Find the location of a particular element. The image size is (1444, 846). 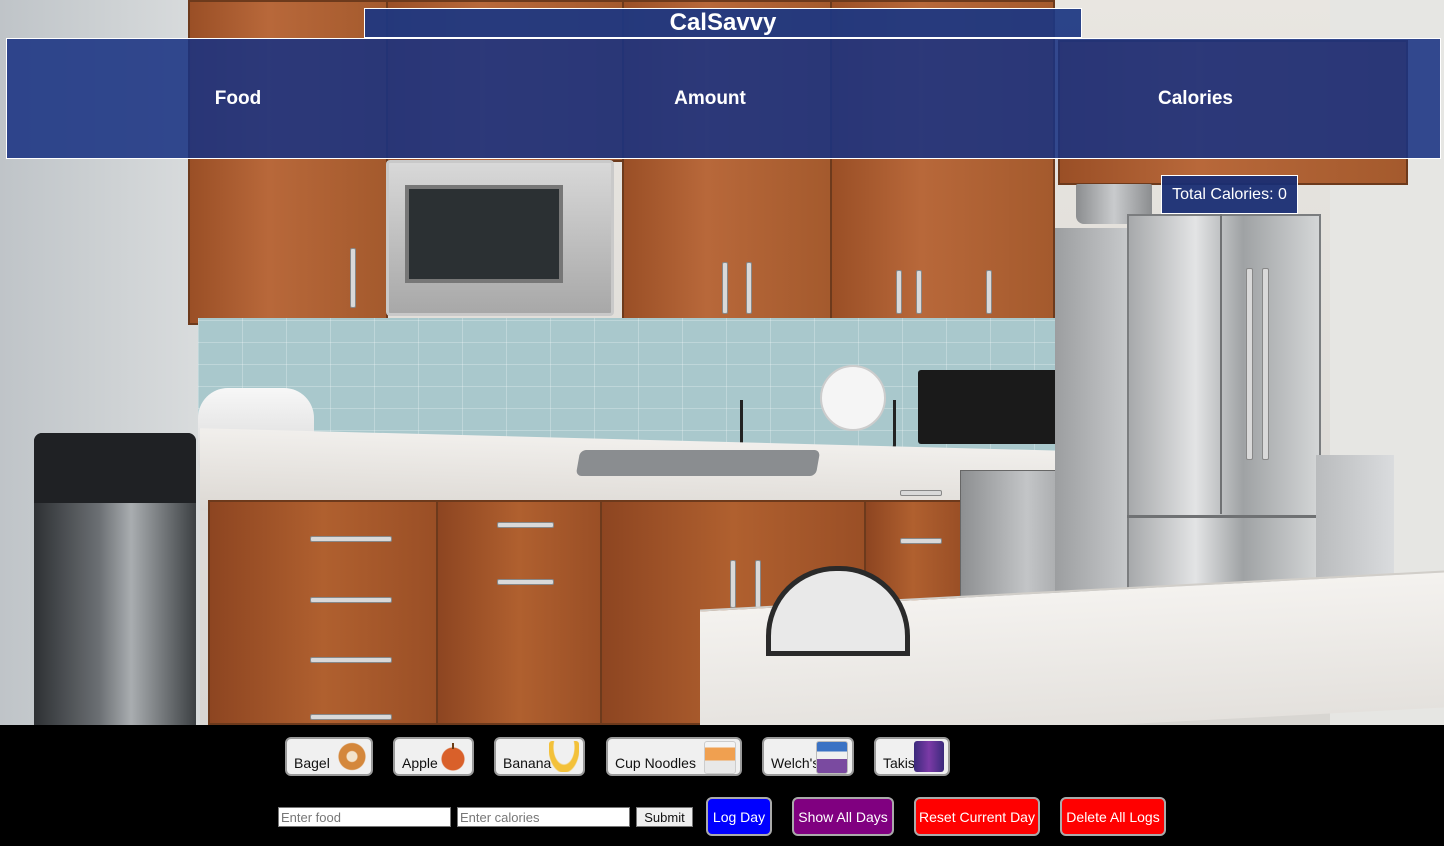

column-header-amount: Amount is located at coordinates (710, 98).